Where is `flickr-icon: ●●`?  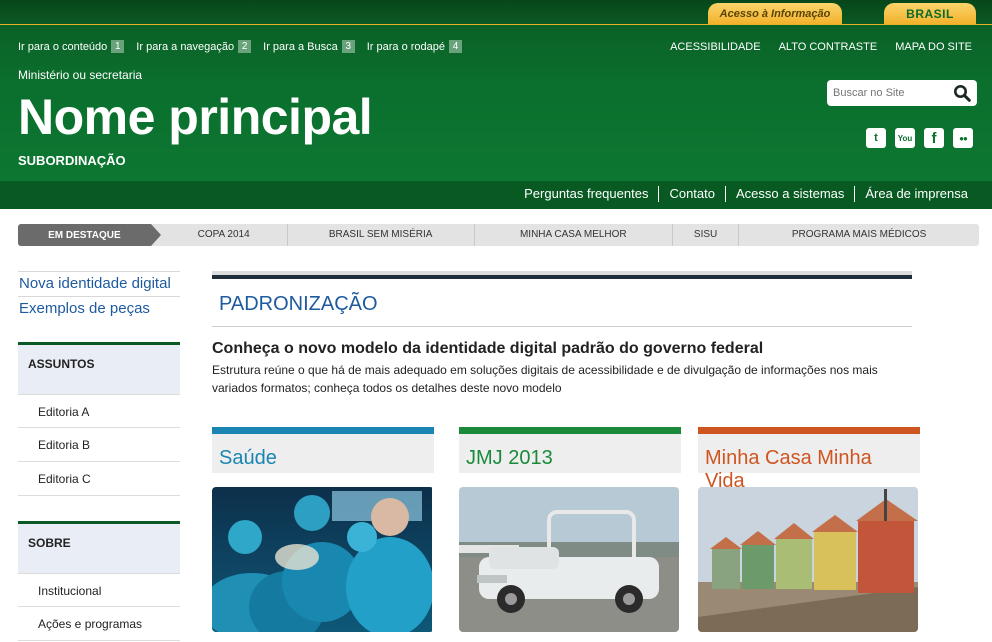 flickr-icon: ●● is located at coordinates (963, 138).